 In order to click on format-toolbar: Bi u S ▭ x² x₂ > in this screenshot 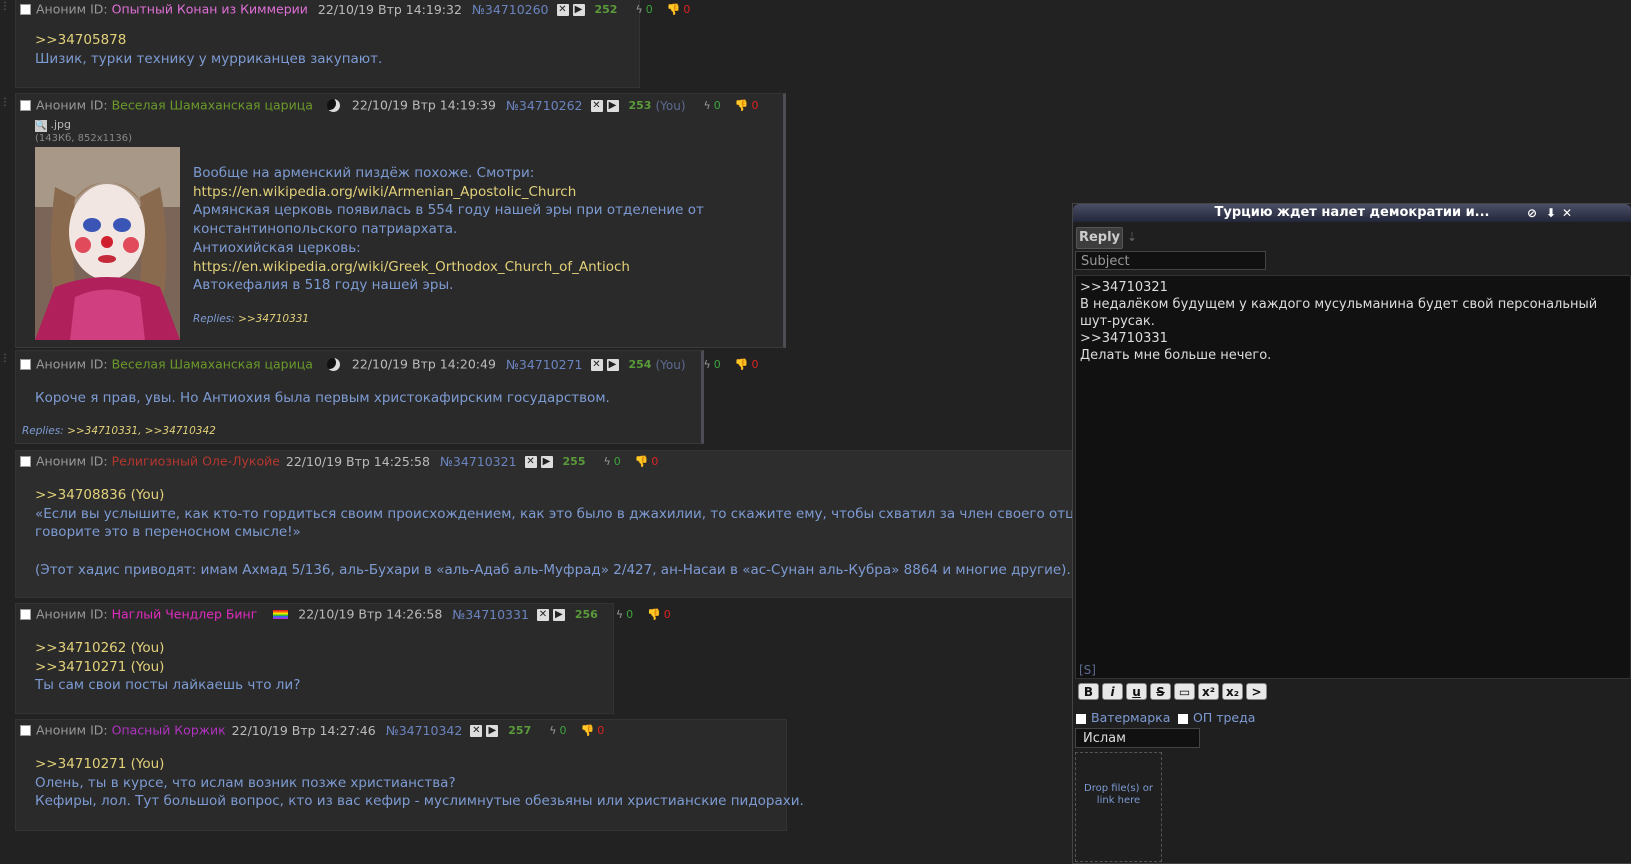, I will do `click(1174, 691)`.